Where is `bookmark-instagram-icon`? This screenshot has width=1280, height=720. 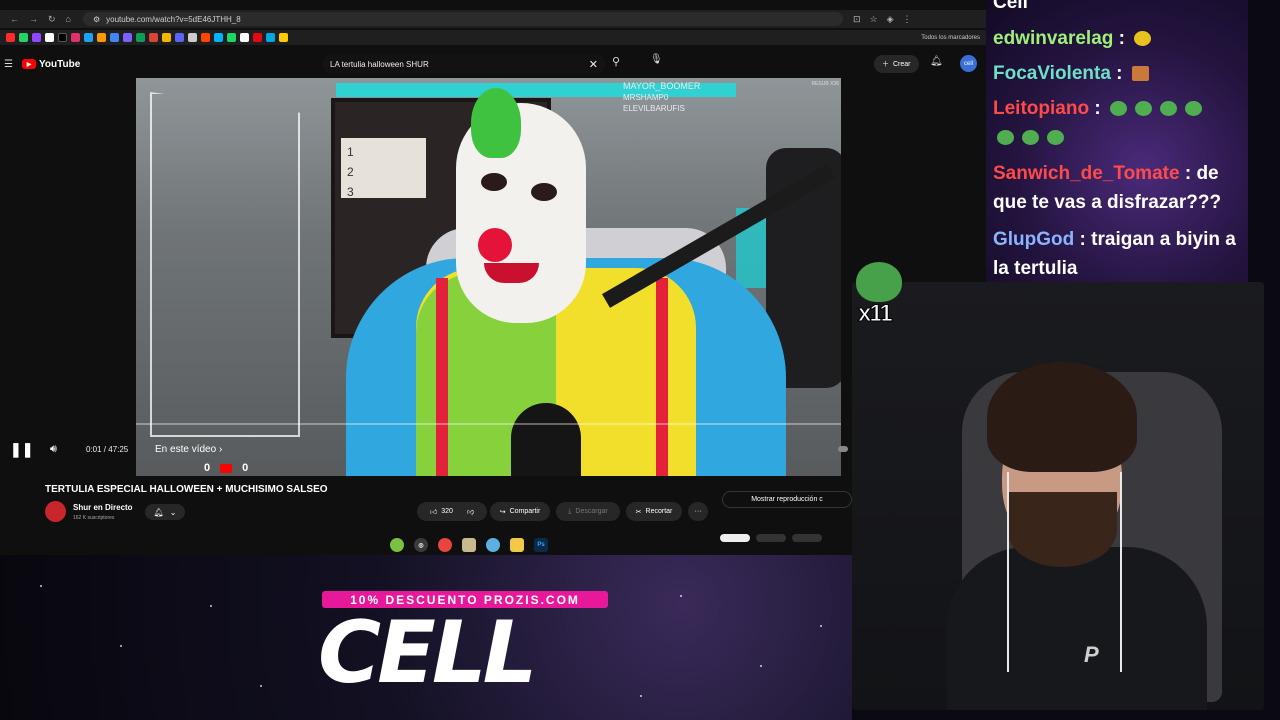
bookmark-instagram-icon is located at coordinates (75, 37).